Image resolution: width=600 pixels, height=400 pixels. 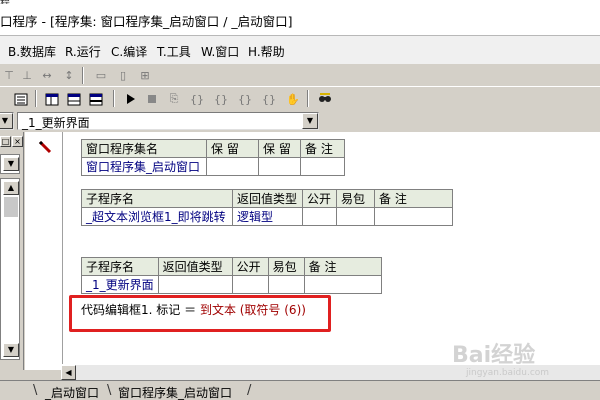 What do you see at coordinates (330, 372) in the screenshot?
I see `horizontal-scrollbar: ◀` at bounding box center [330, 372].